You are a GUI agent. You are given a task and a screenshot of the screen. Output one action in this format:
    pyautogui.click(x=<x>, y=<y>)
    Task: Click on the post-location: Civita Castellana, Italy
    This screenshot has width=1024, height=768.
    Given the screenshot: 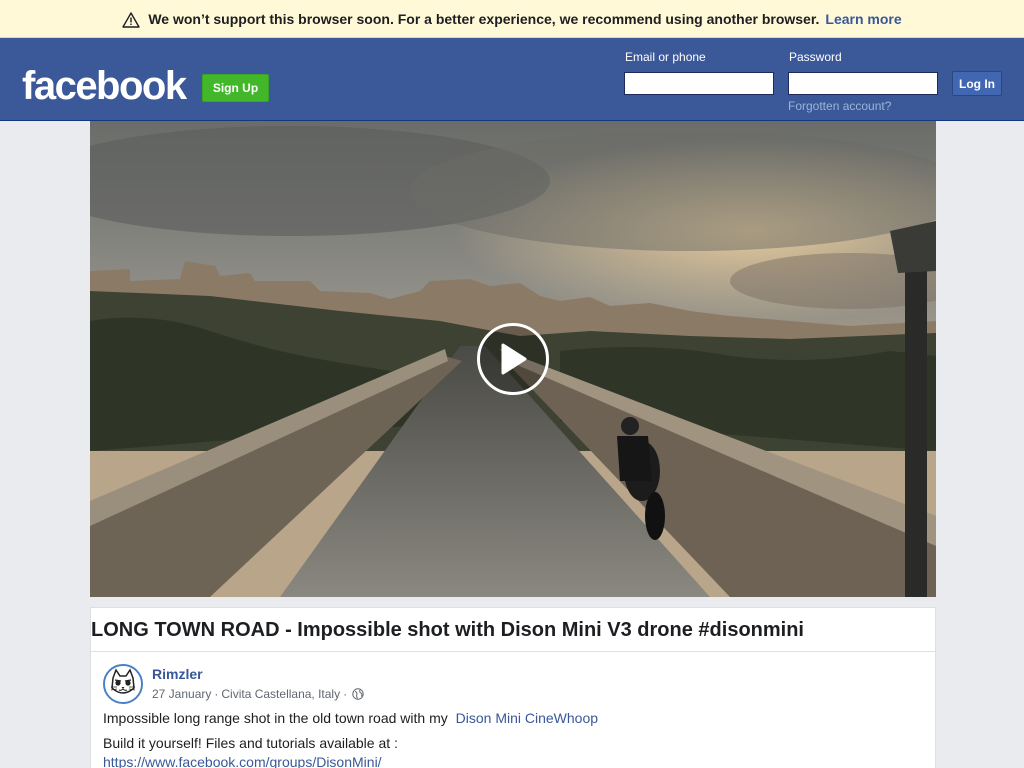 What is the action you would take?
    pyautogui.click(x=280, y=694)
    